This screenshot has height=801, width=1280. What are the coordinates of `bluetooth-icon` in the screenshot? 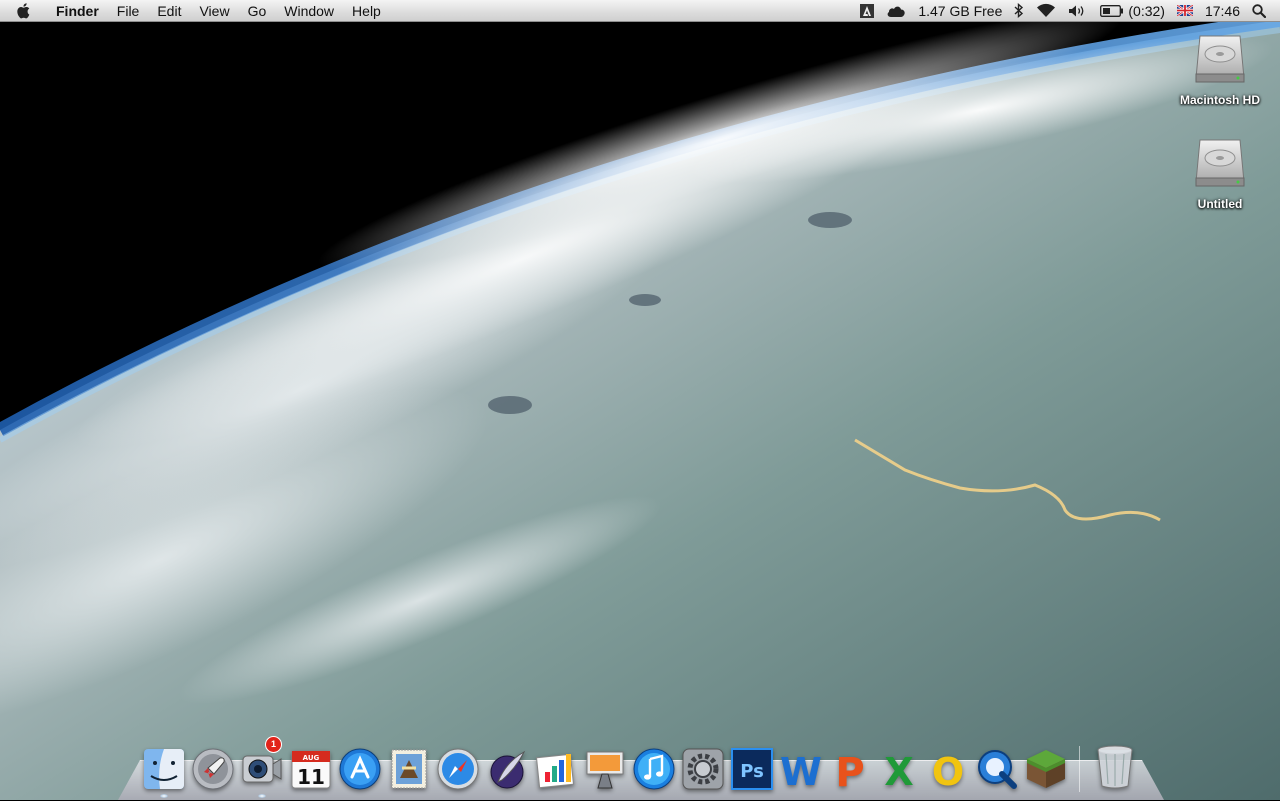 It's located at (1019, 10).